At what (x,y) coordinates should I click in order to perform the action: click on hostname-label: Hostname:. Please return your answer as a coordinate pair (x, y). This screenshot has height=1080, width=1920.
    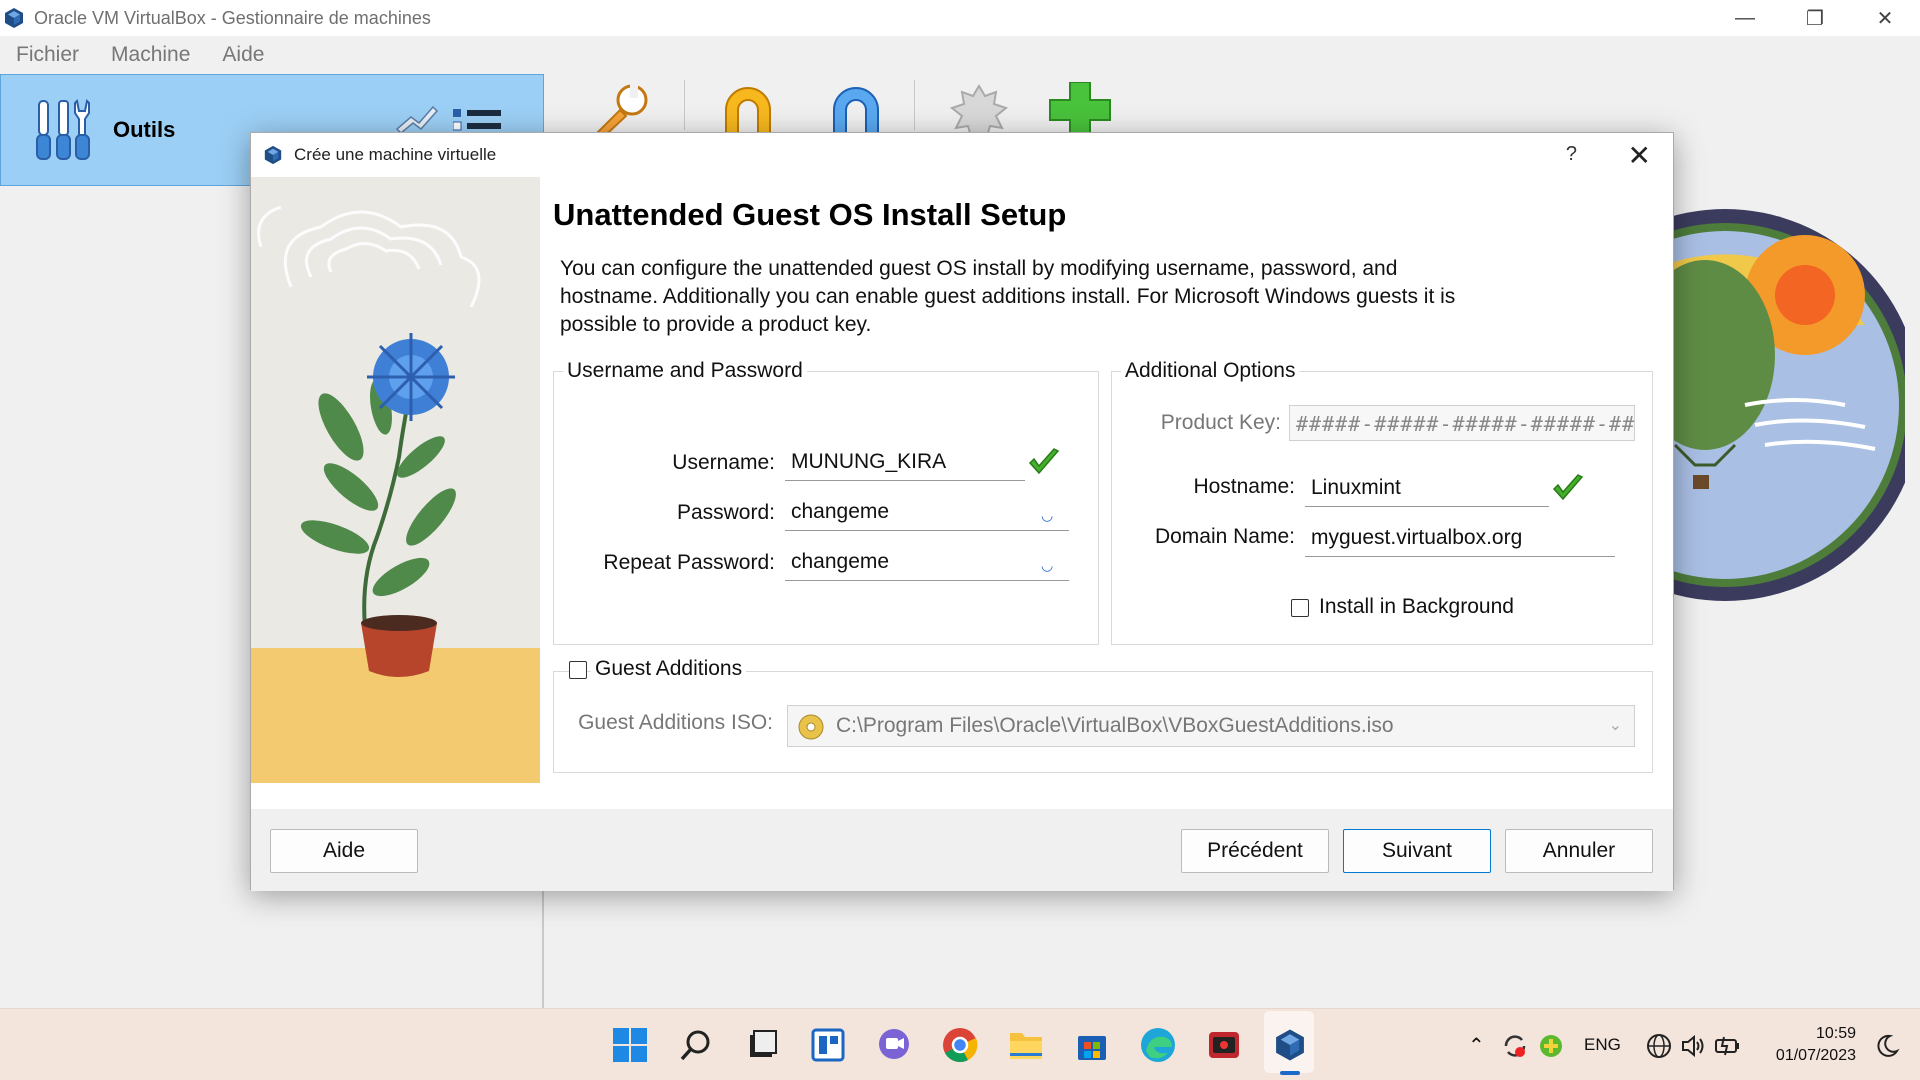
    Looking at the image, I should click on (1244, 486).